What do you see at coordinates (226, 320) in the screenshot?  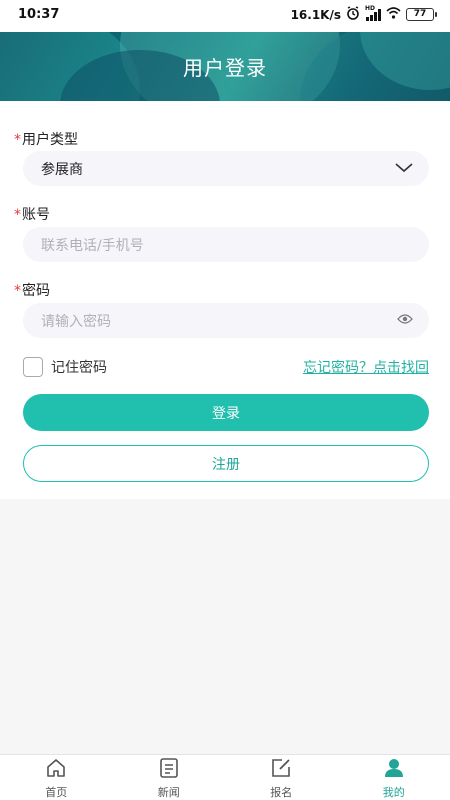 I see `password-input: 请输入密码` at bounding box center [226, 320].